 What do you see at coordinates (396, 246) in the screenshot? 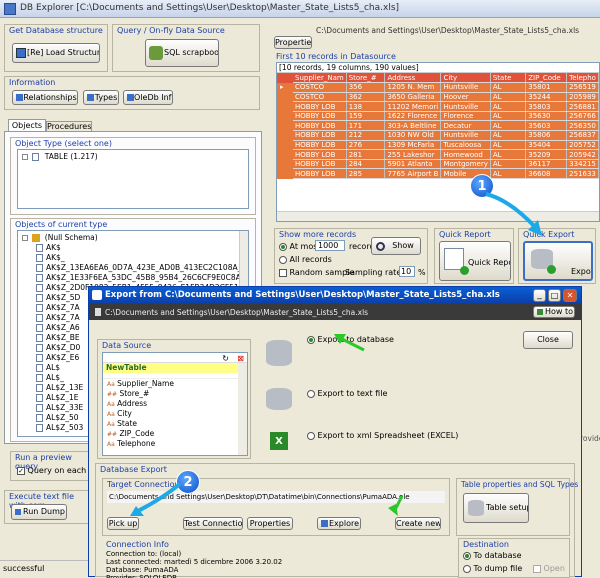
I see `show-button: Show` at bounding box center [396, 246].